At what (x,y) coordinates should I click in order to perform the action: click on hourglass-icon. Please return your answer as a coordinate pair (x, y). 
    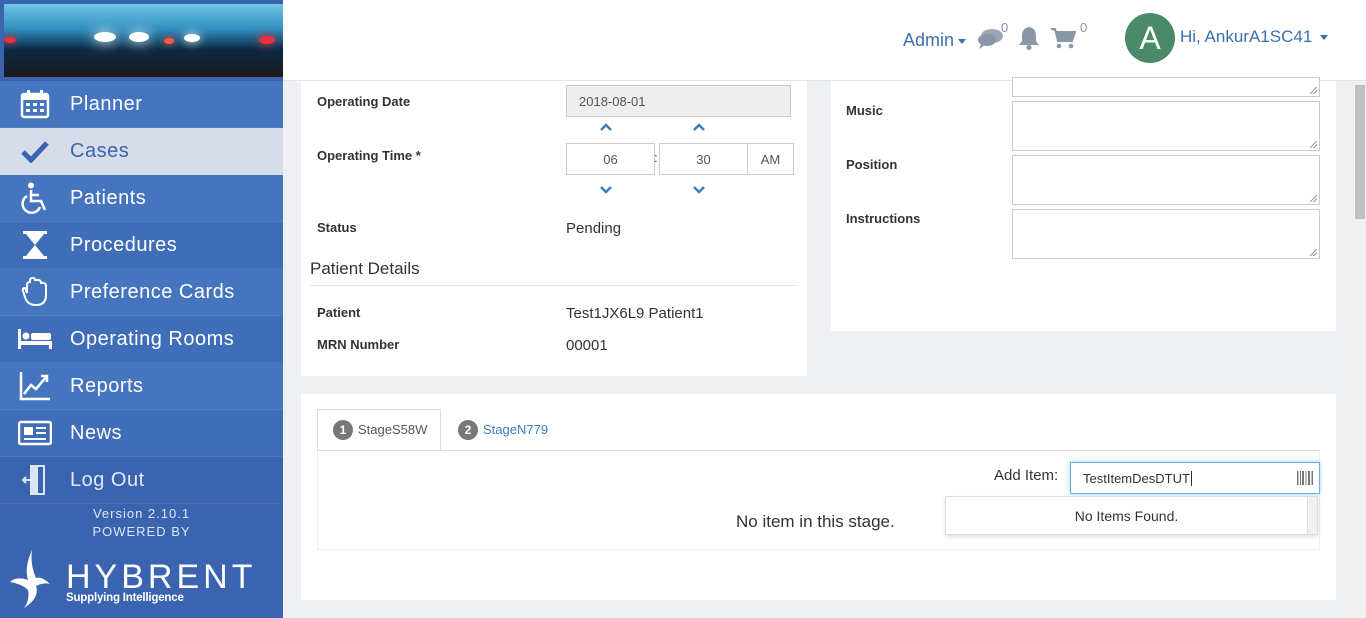
    Looking at the image, I should click on (35, 245).